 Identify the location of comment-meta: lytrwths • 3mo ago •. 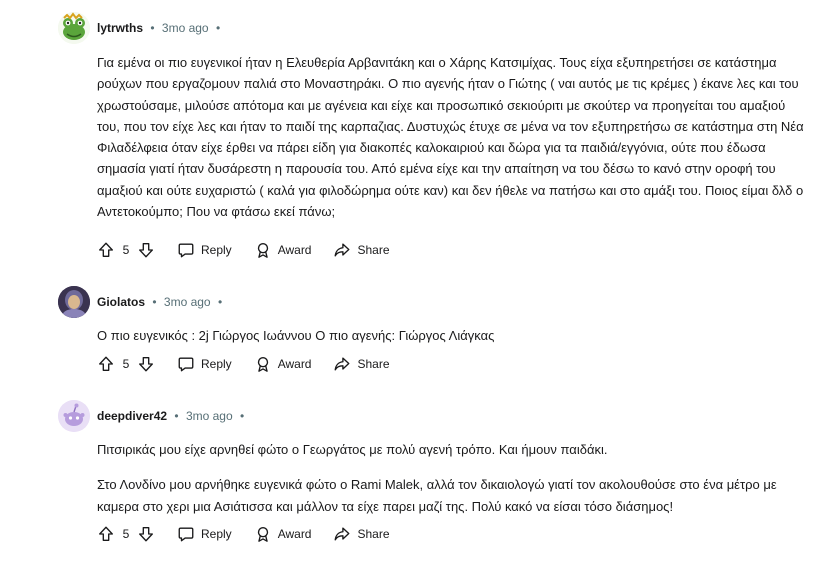
(160, 28).